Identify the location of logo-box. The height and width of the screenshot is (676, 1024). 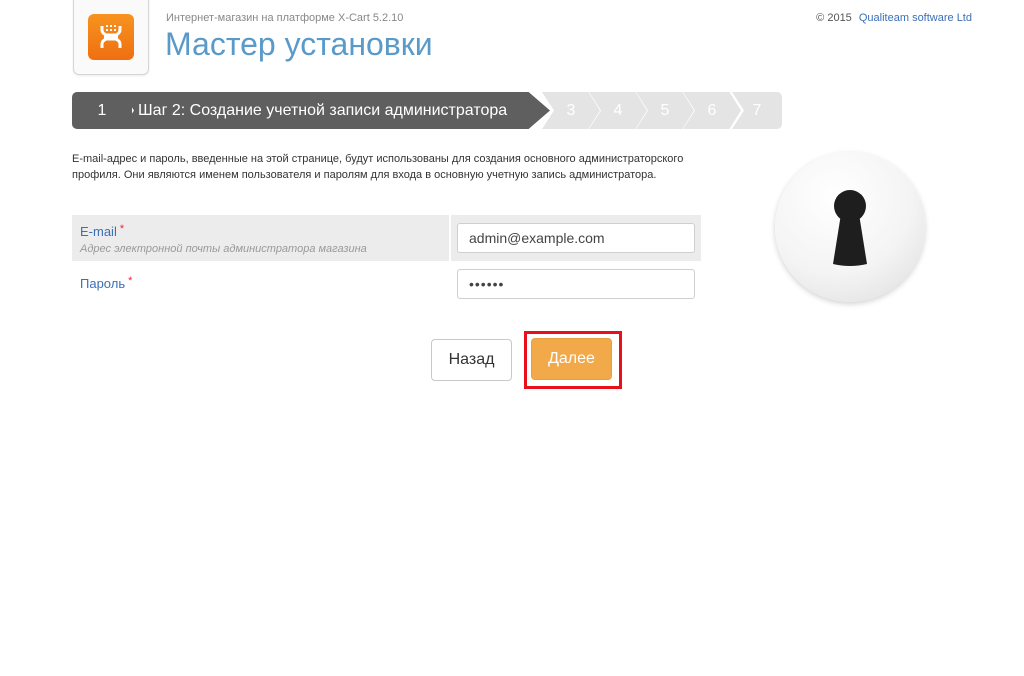
(111, 37).